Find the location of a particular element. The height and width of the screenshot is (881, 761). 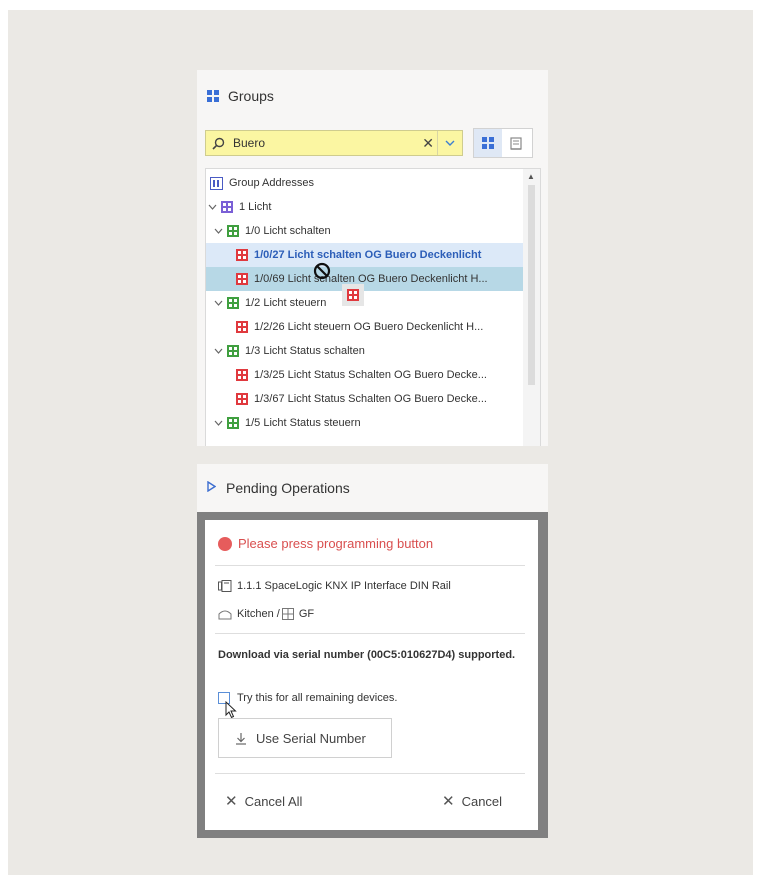

tree-item-label: 1/0 Licht schalten is located at coordinates (288, 231).